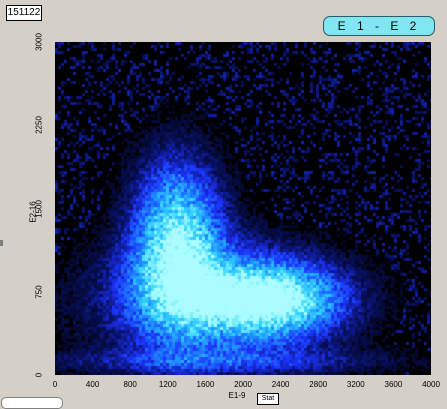  I want to click on x-tick-label: 1600, so click(205, 384).